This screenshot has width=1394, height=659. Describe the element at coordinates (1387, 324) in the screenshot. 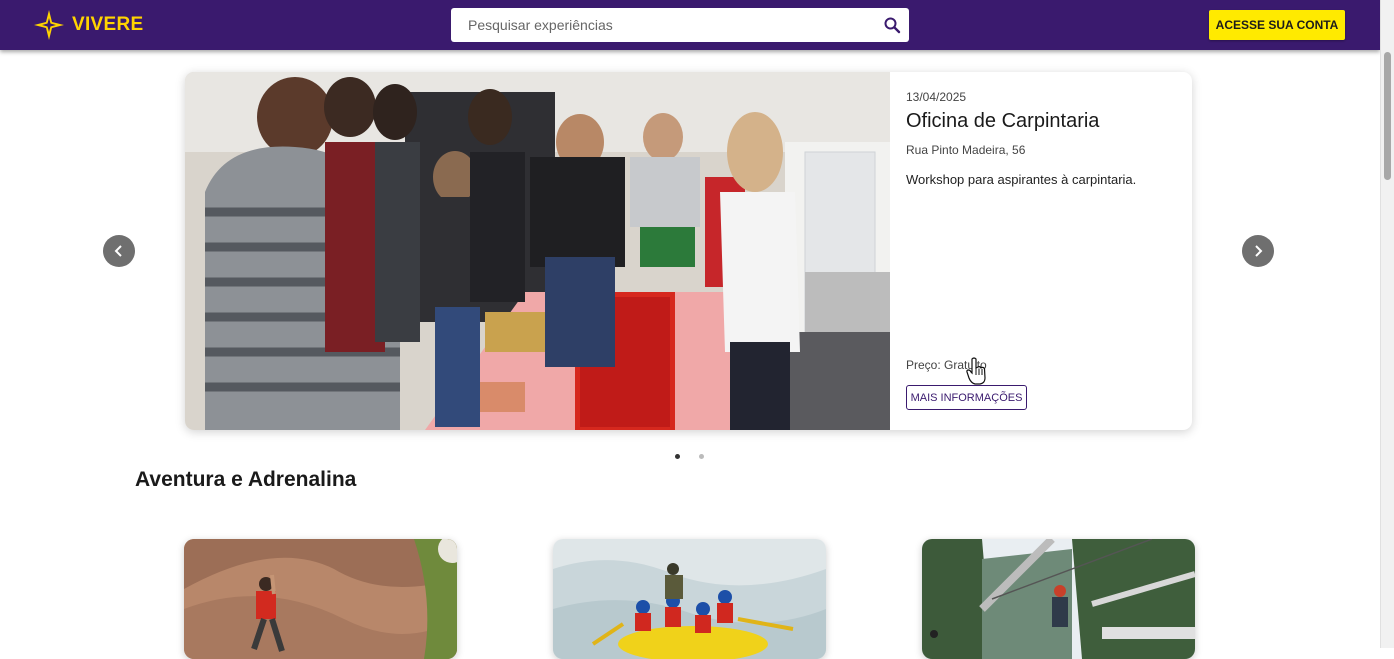

I see `page-scrollbar` at that location.